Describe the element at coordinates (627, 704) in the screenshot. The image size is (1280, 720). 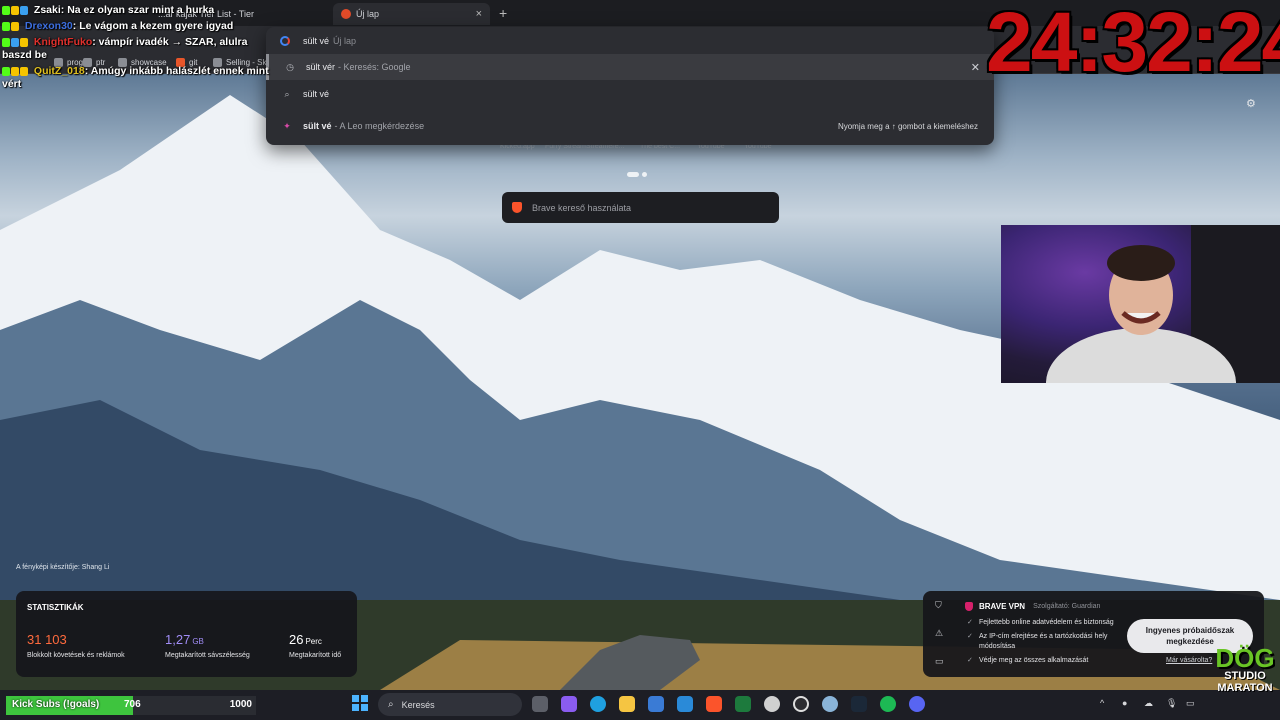
I see `file-explorer-icon` at that location.